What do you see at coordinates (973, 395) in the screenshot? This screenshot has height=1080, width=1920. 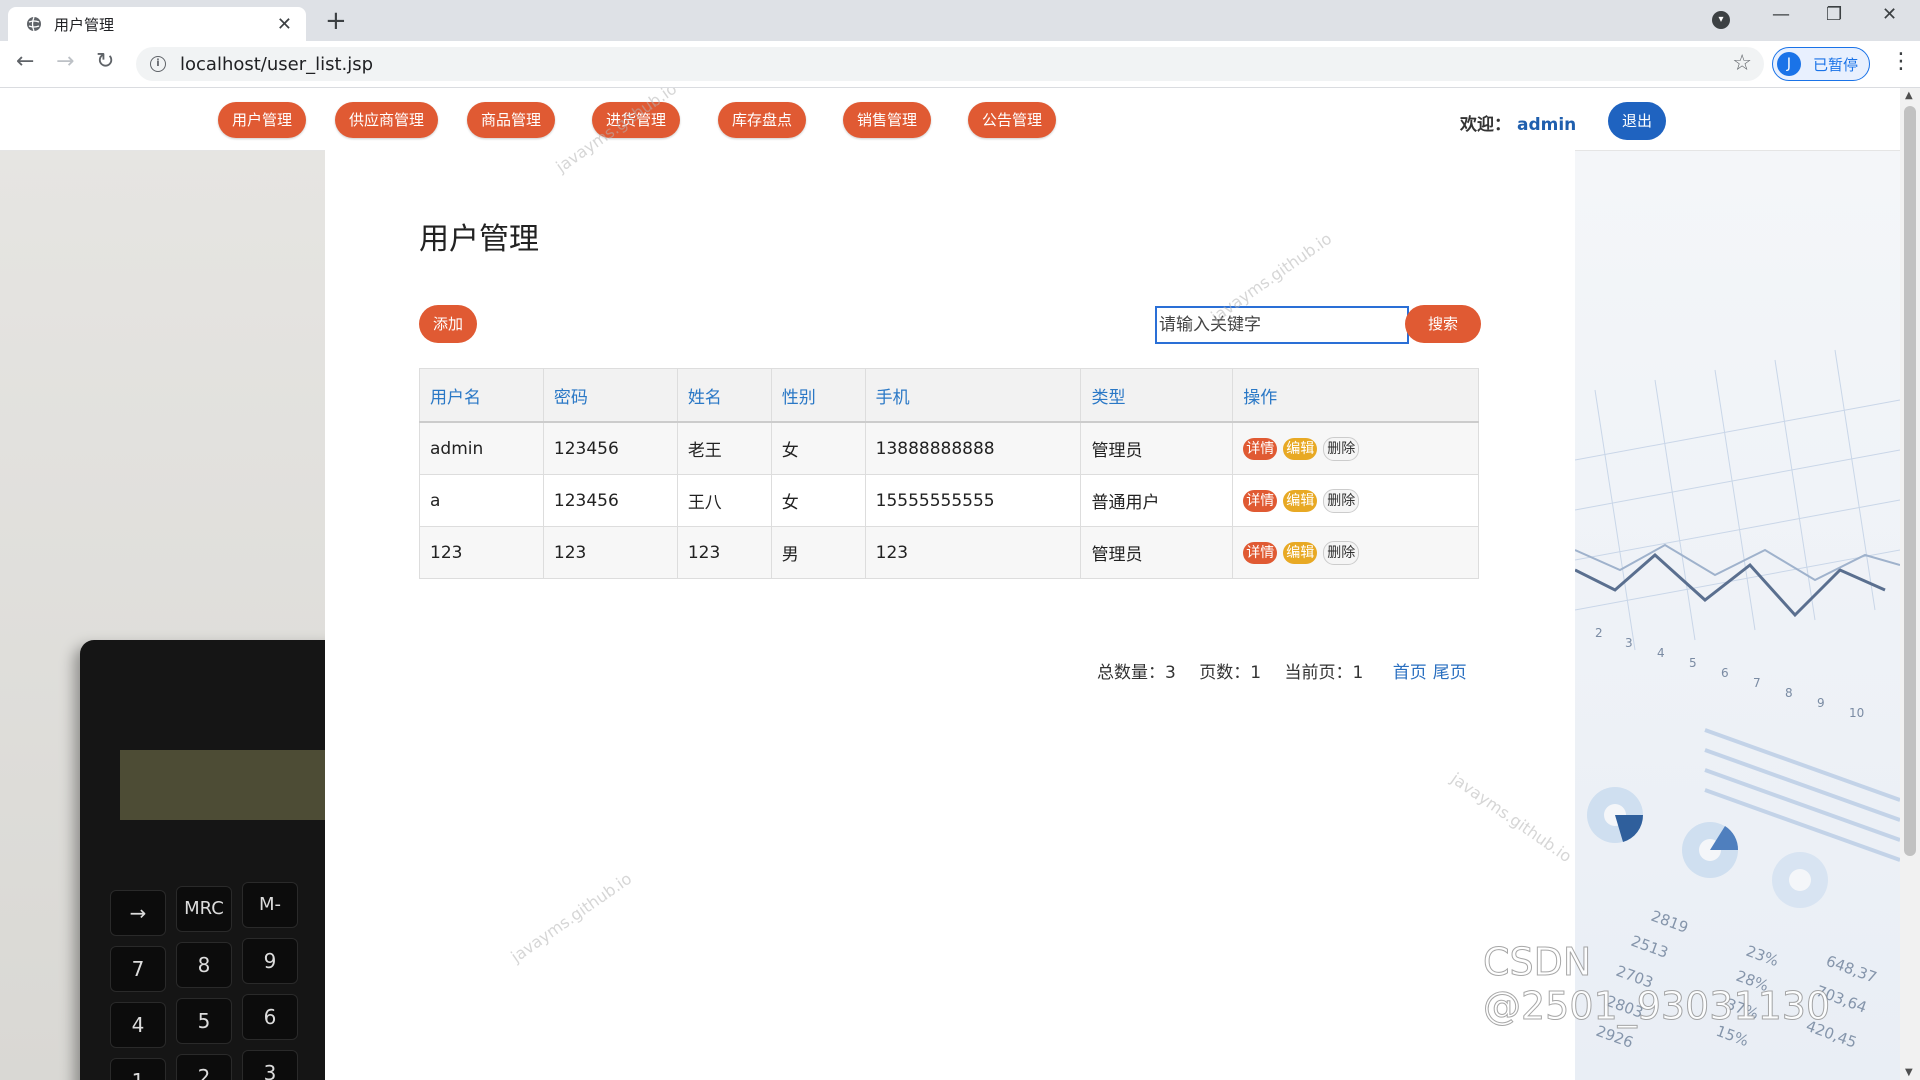 I see `column-header-phone: 手机` at bounding box center [973, 395].